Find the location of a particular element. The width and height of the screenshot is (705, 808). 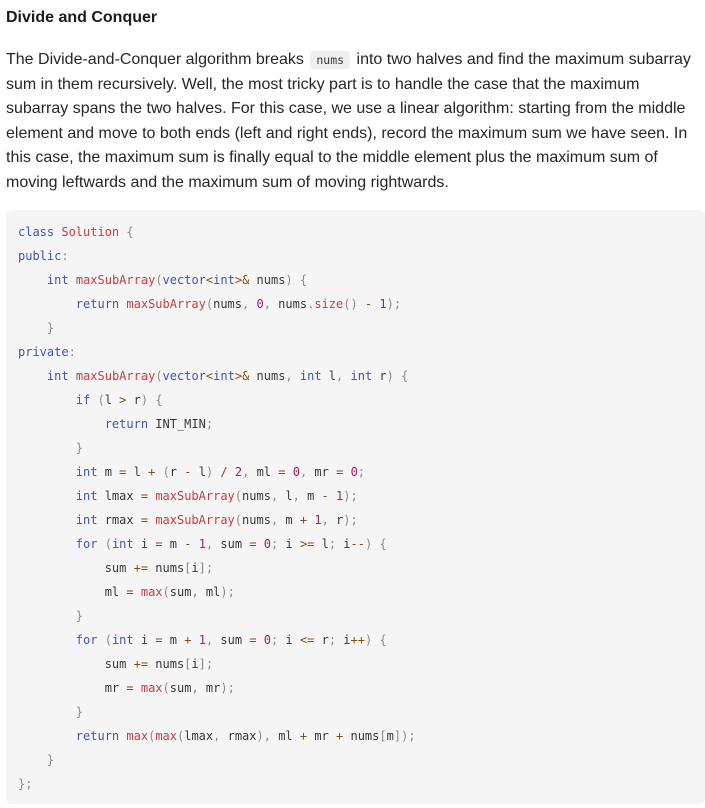

code-line: }; is located at coordinates (25, 784).